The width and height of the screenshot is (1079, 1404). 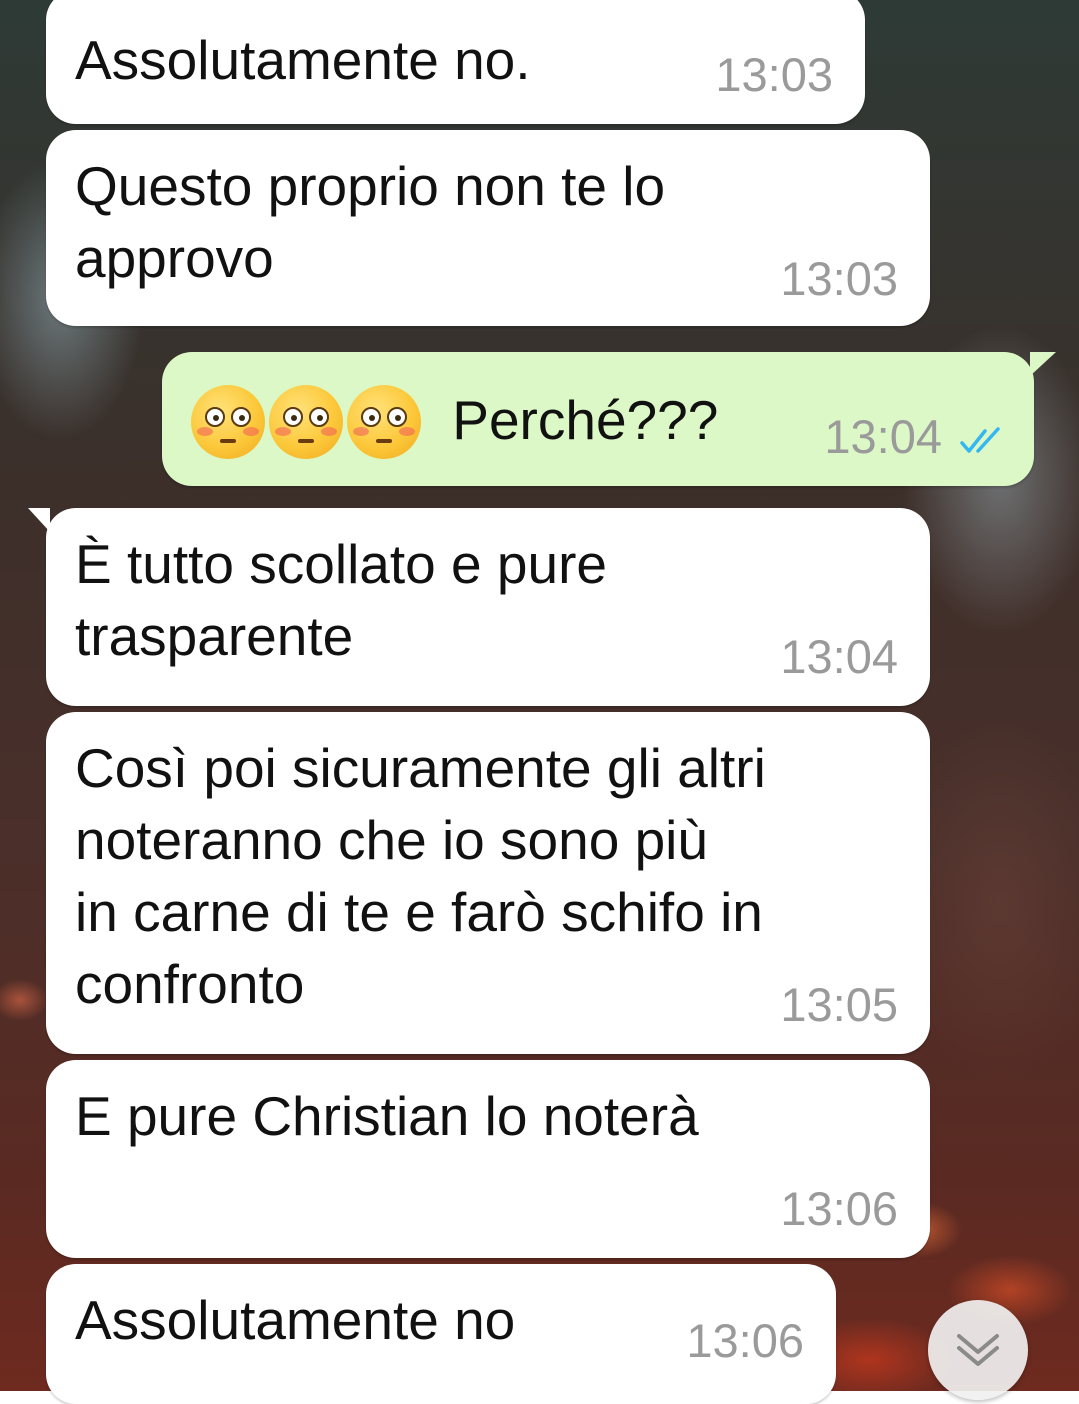 I want to click on flushed-face-emoji-group, so click(x=308, y=421).